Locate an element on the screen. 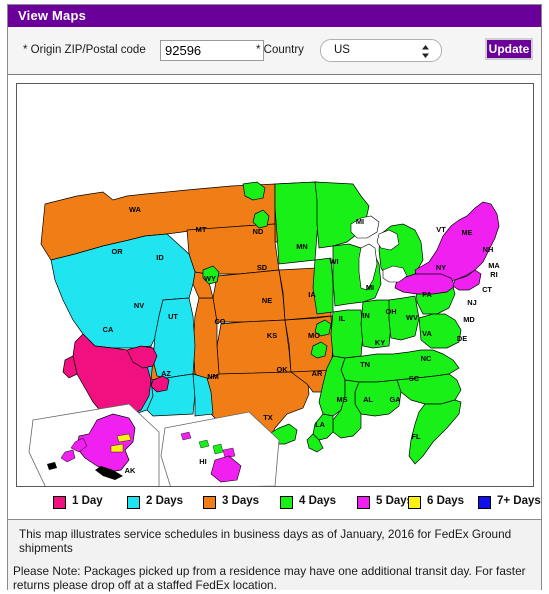 Image resolution: width=549 pixels, height=594 pixels. state-label: DE is located at coordinates (462, 338).